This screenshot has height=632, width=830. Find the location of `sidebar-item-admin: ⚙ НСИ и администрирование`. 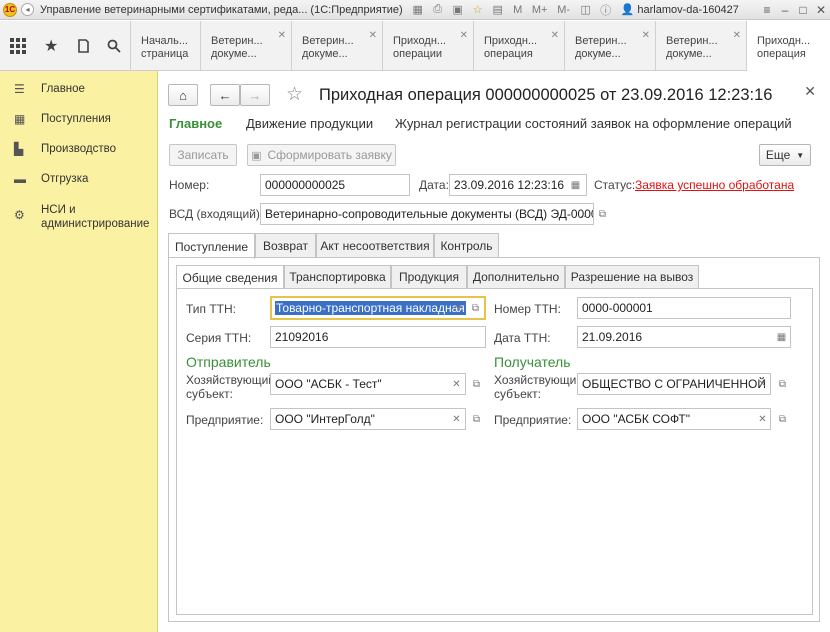

sidebar-item-admin: ⚙ НСИ и администрирование is located at coordinates (81, 217).